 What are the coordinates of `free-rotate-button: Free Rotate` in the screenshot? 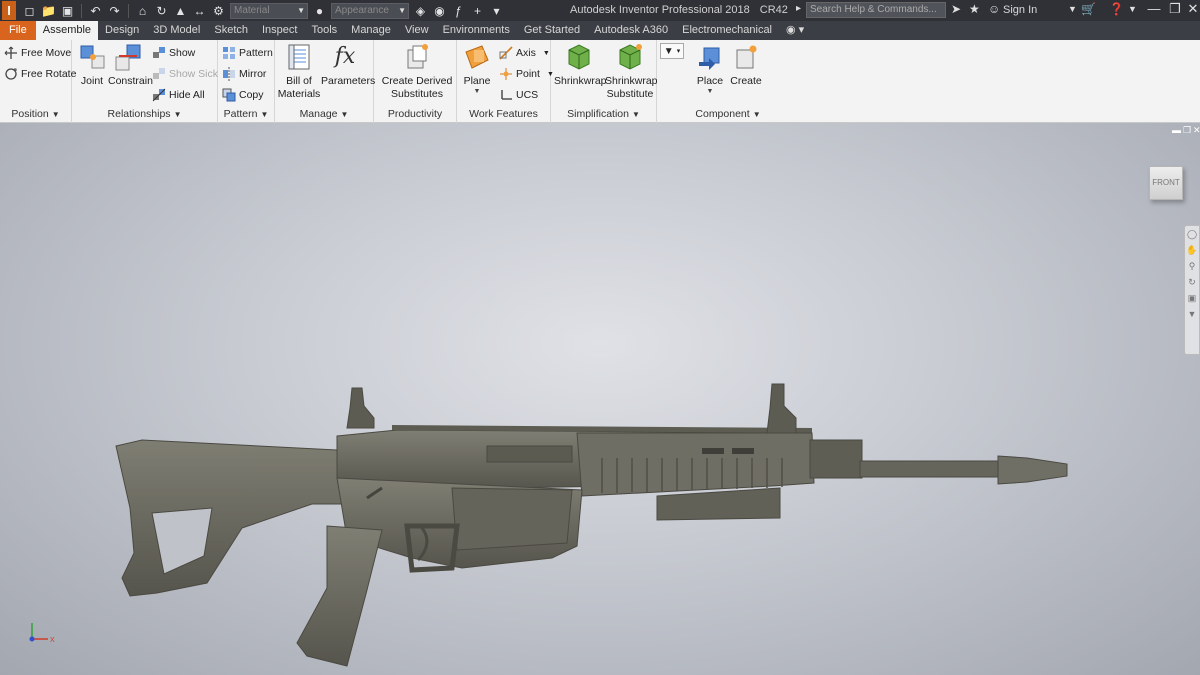 It's located at (40, 74).